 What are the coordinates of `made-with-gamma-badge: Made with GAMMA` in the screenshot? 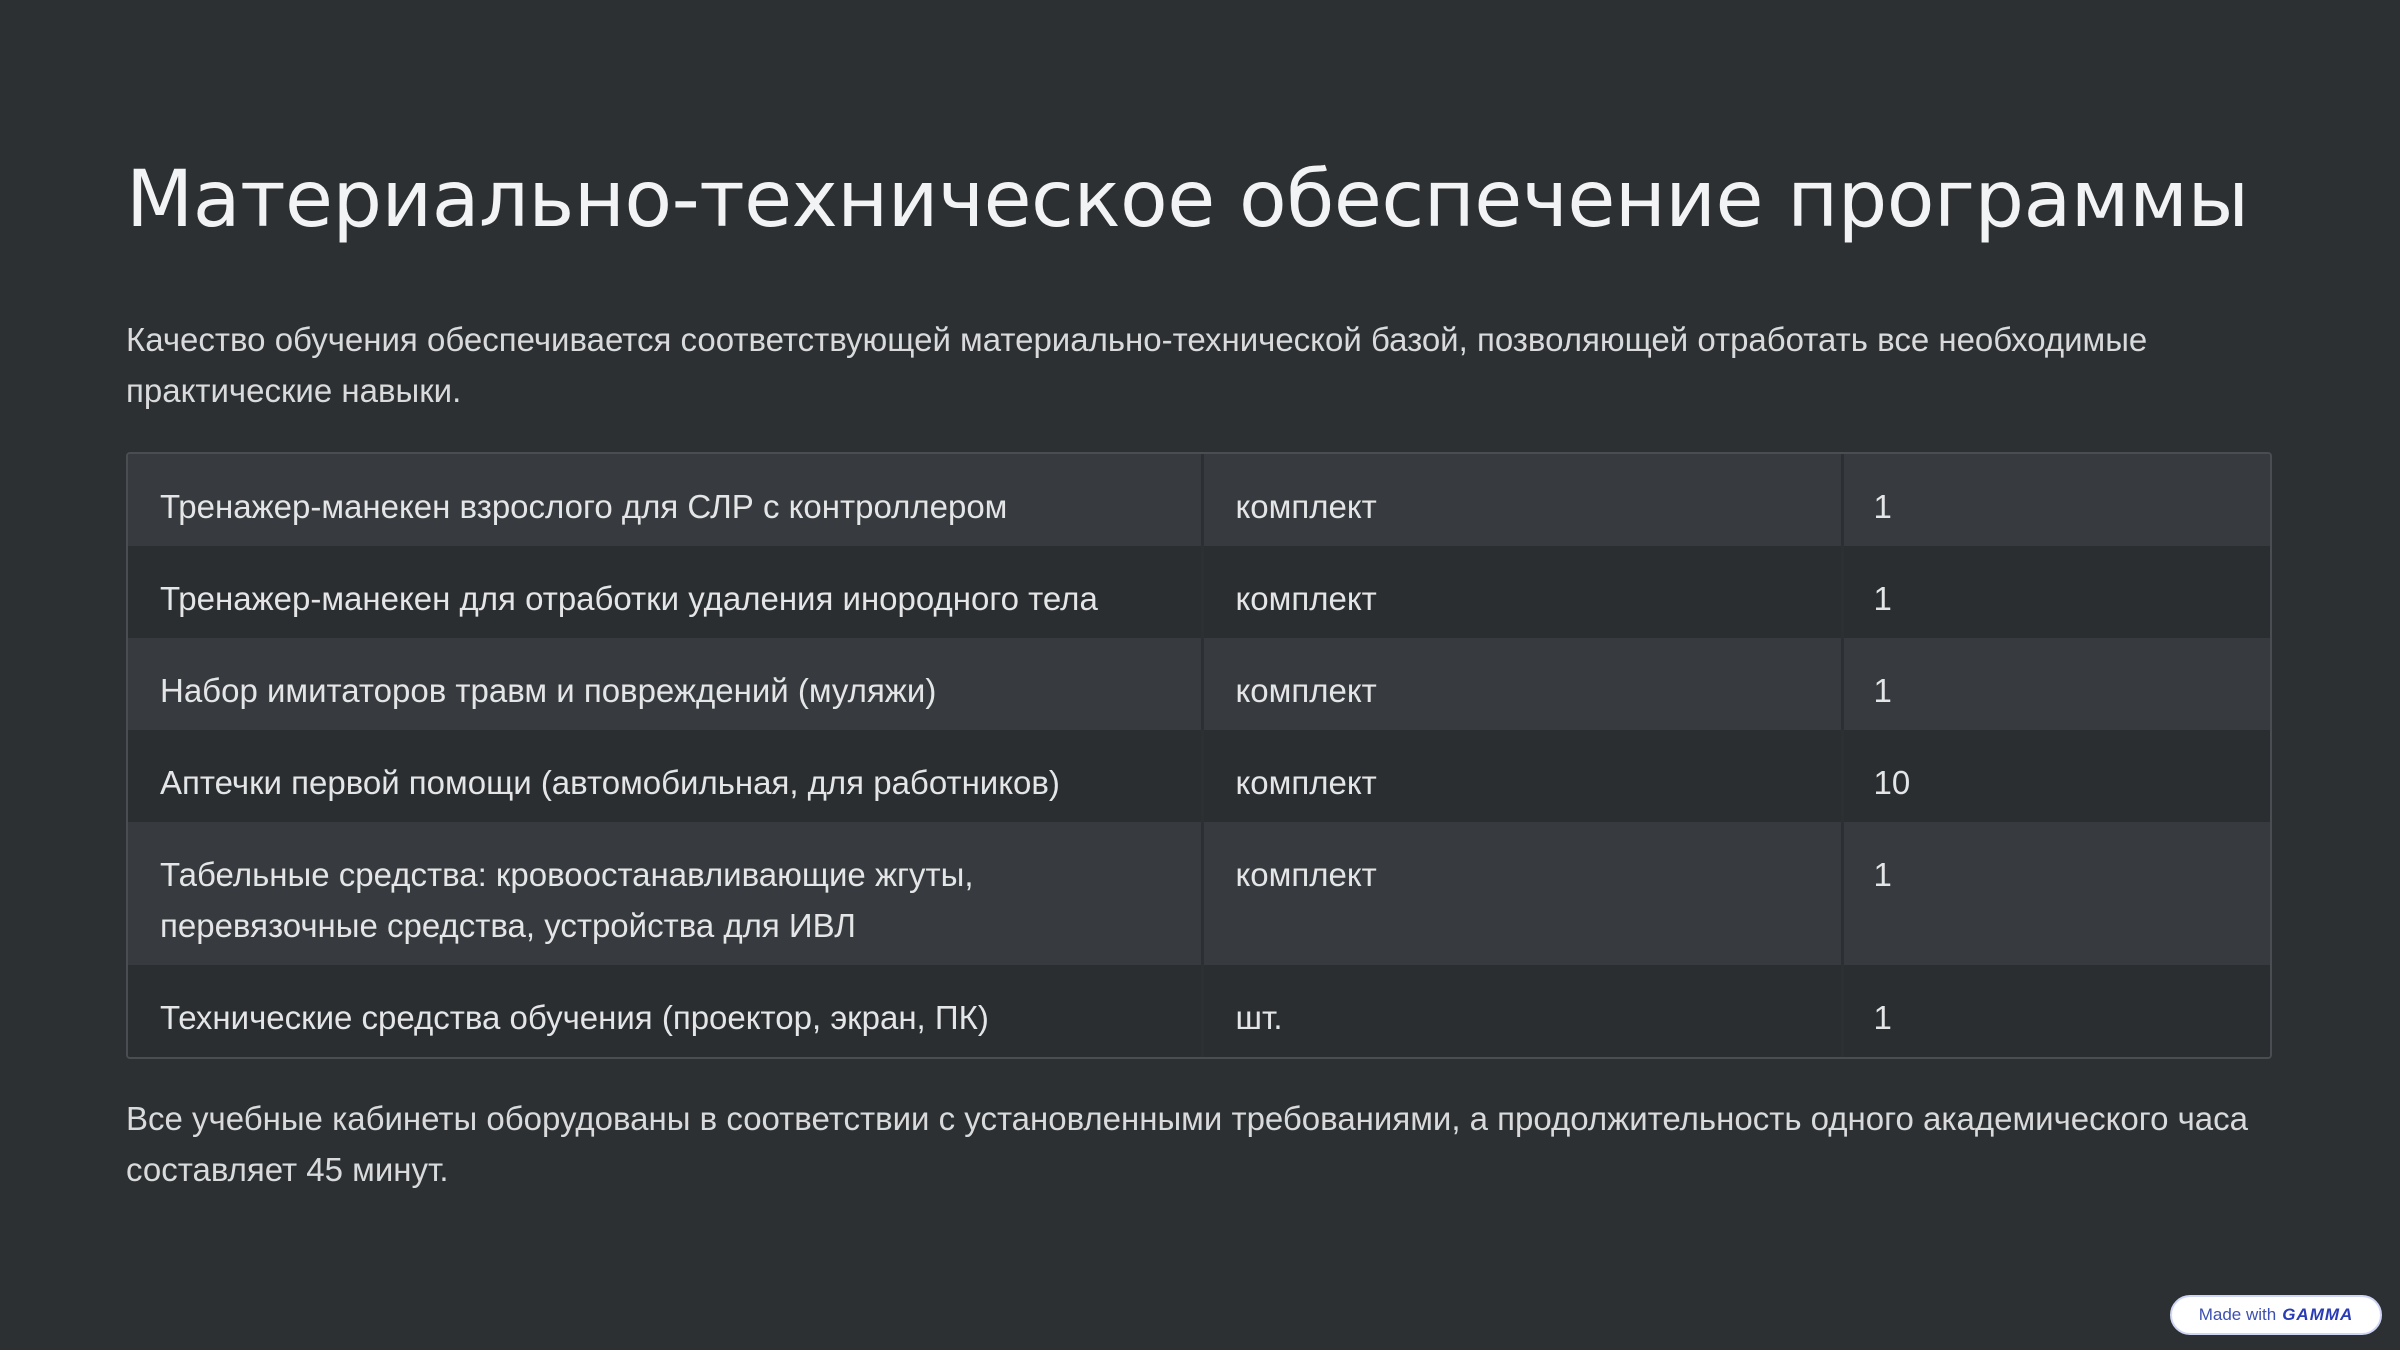 It's located at (2276, 1315).